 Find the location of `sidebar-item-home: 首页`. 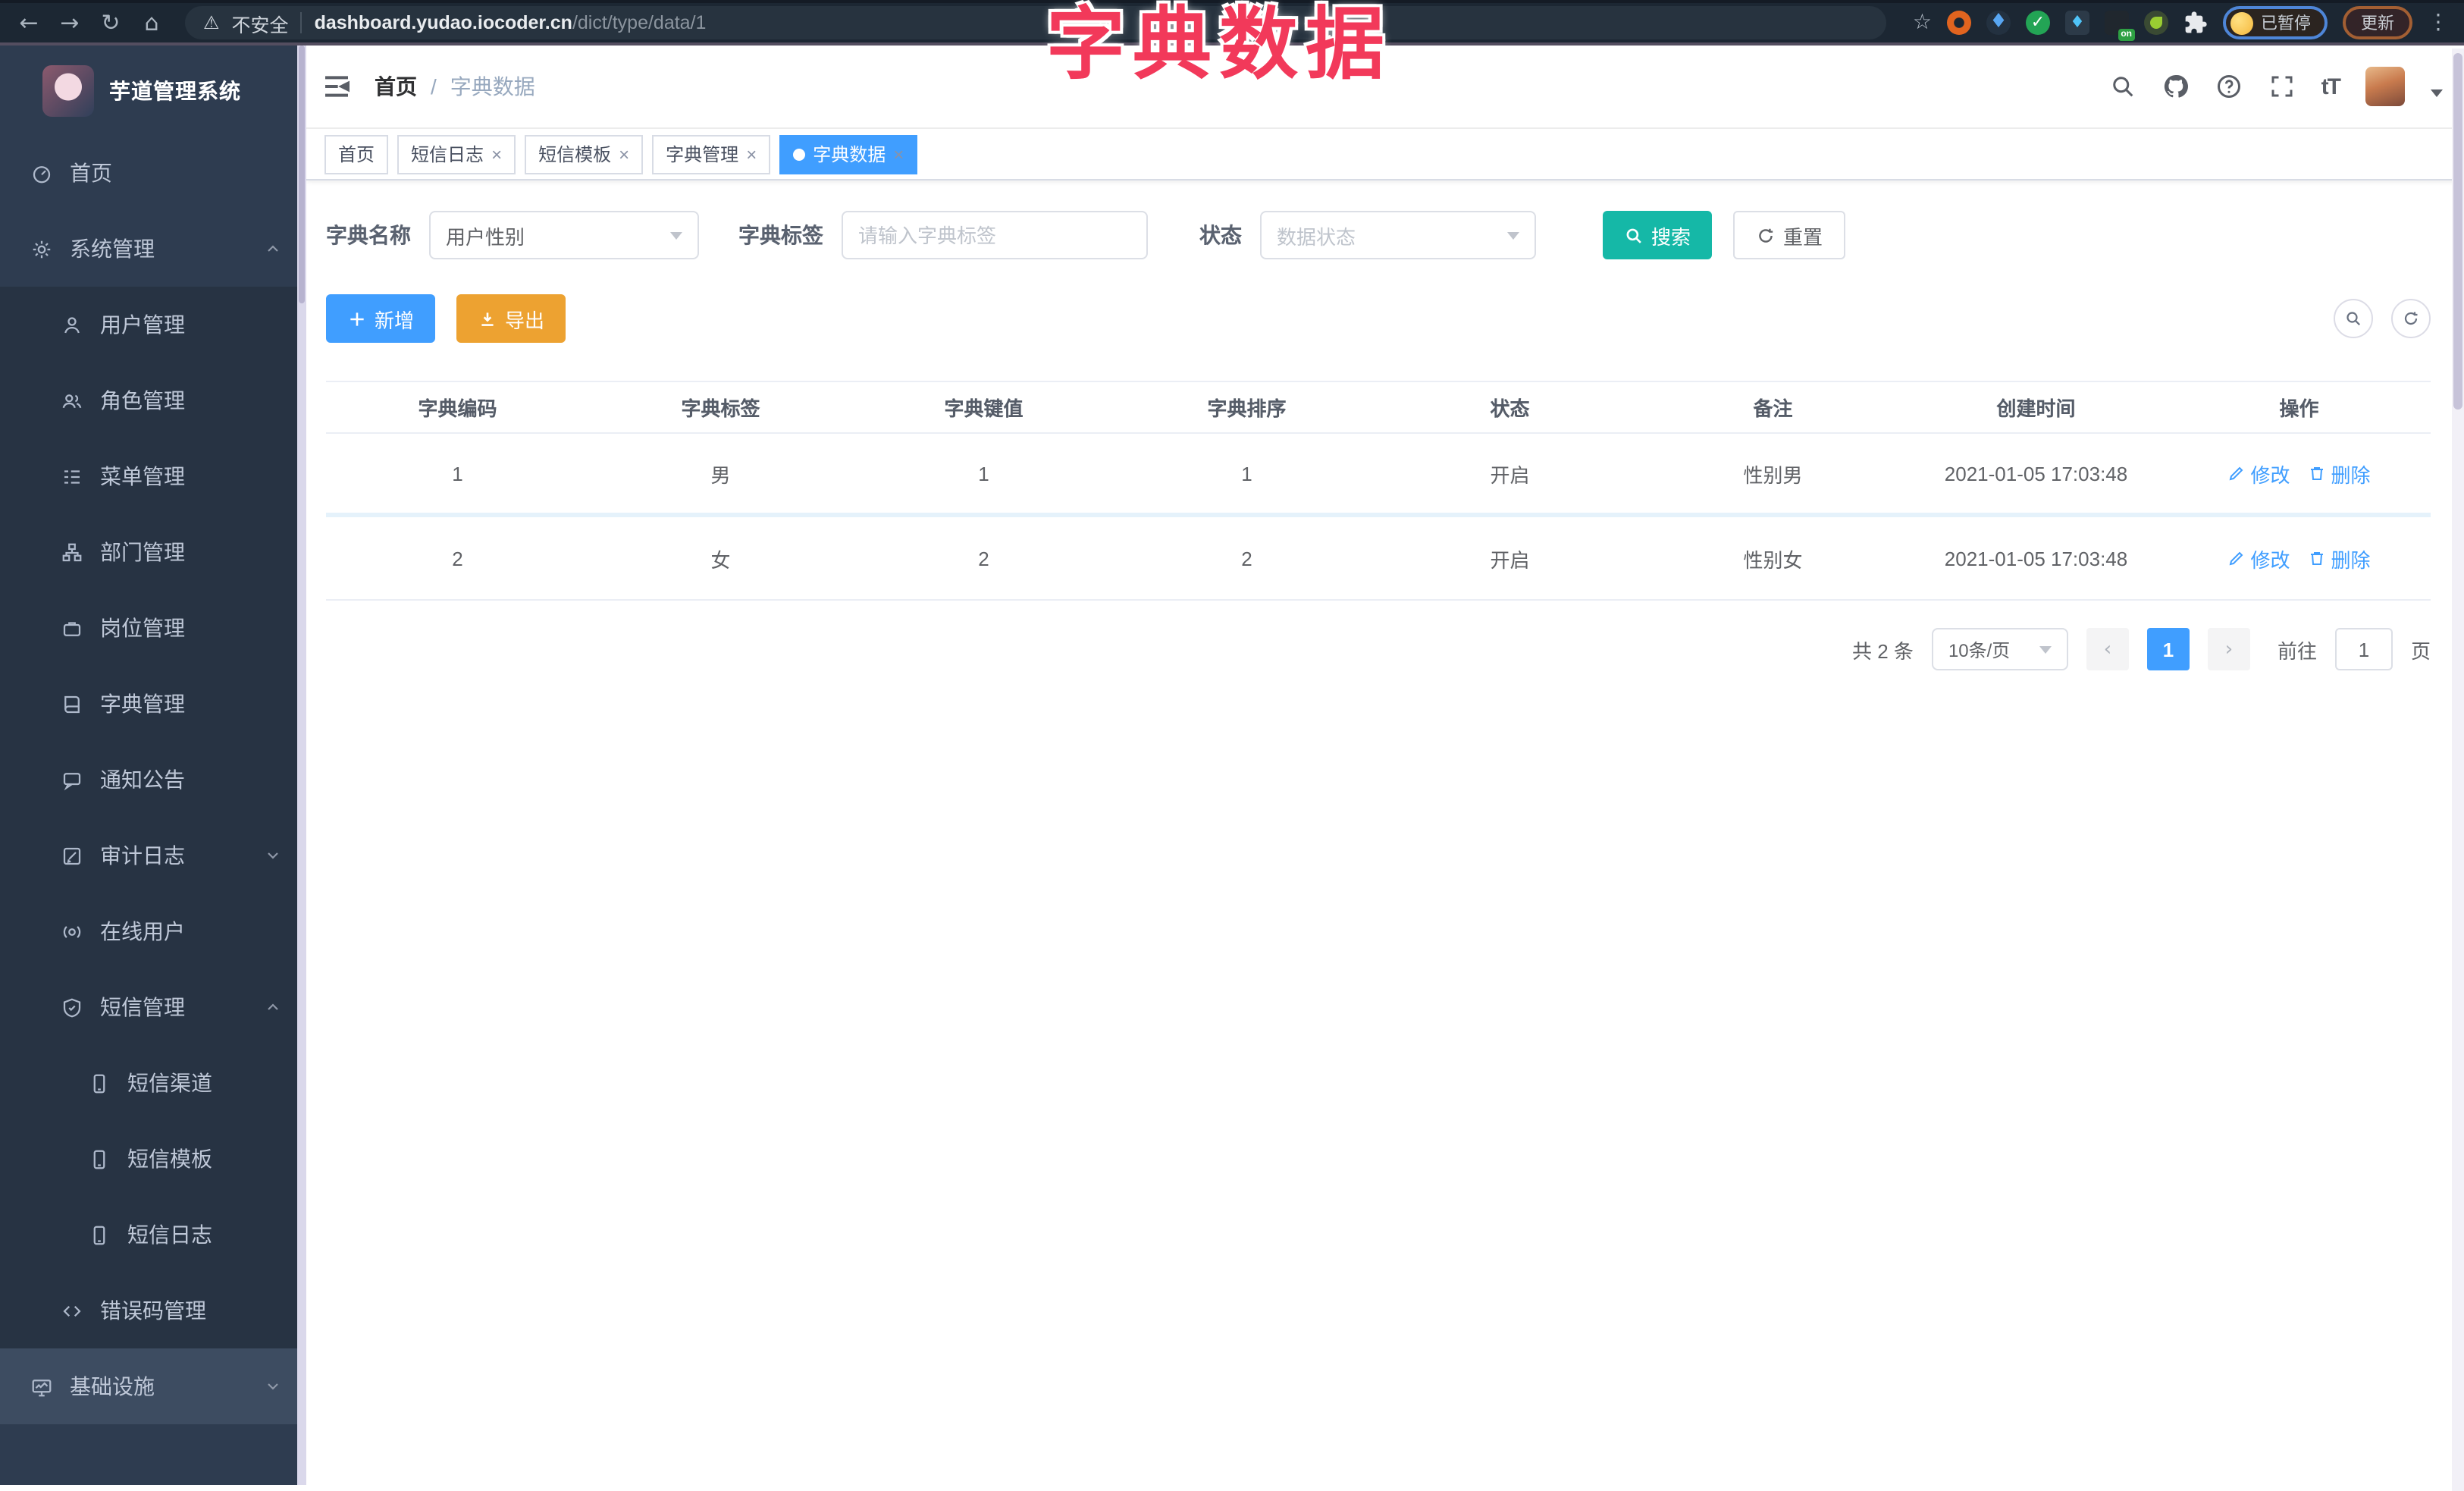

sidebar-item-home: 首页 is located at coordinates (153, 173).